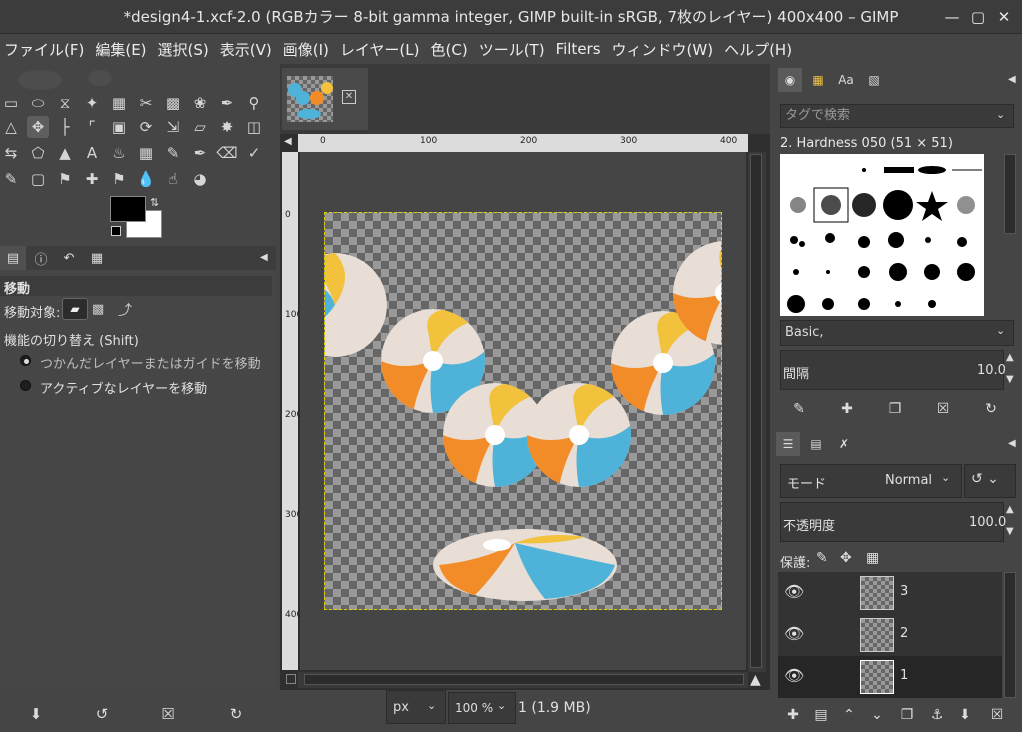  Describe the element at coordinates (291, 679) in the screenshot. I see `zoom-to-fit-corner-icon` at that location.